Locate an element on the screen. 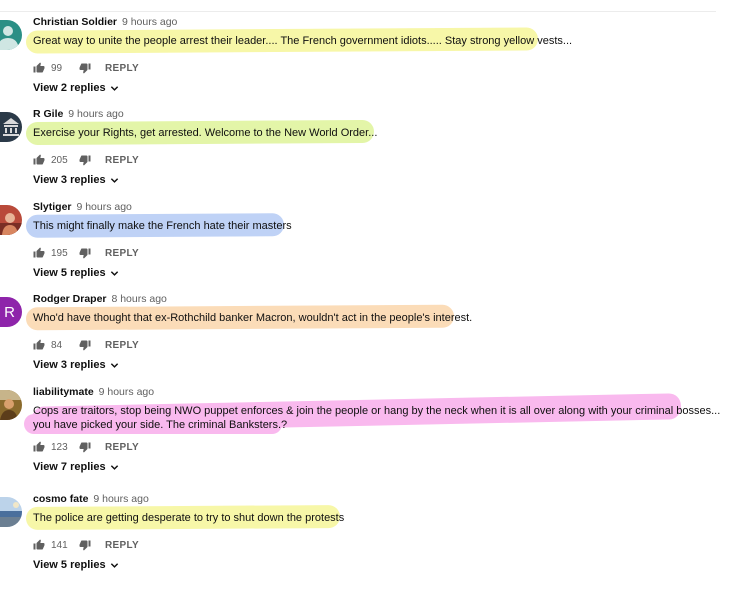 The height and width of the screenshot is (590, 735). author-name: cosmo fate is located at coordinates (60, 499).